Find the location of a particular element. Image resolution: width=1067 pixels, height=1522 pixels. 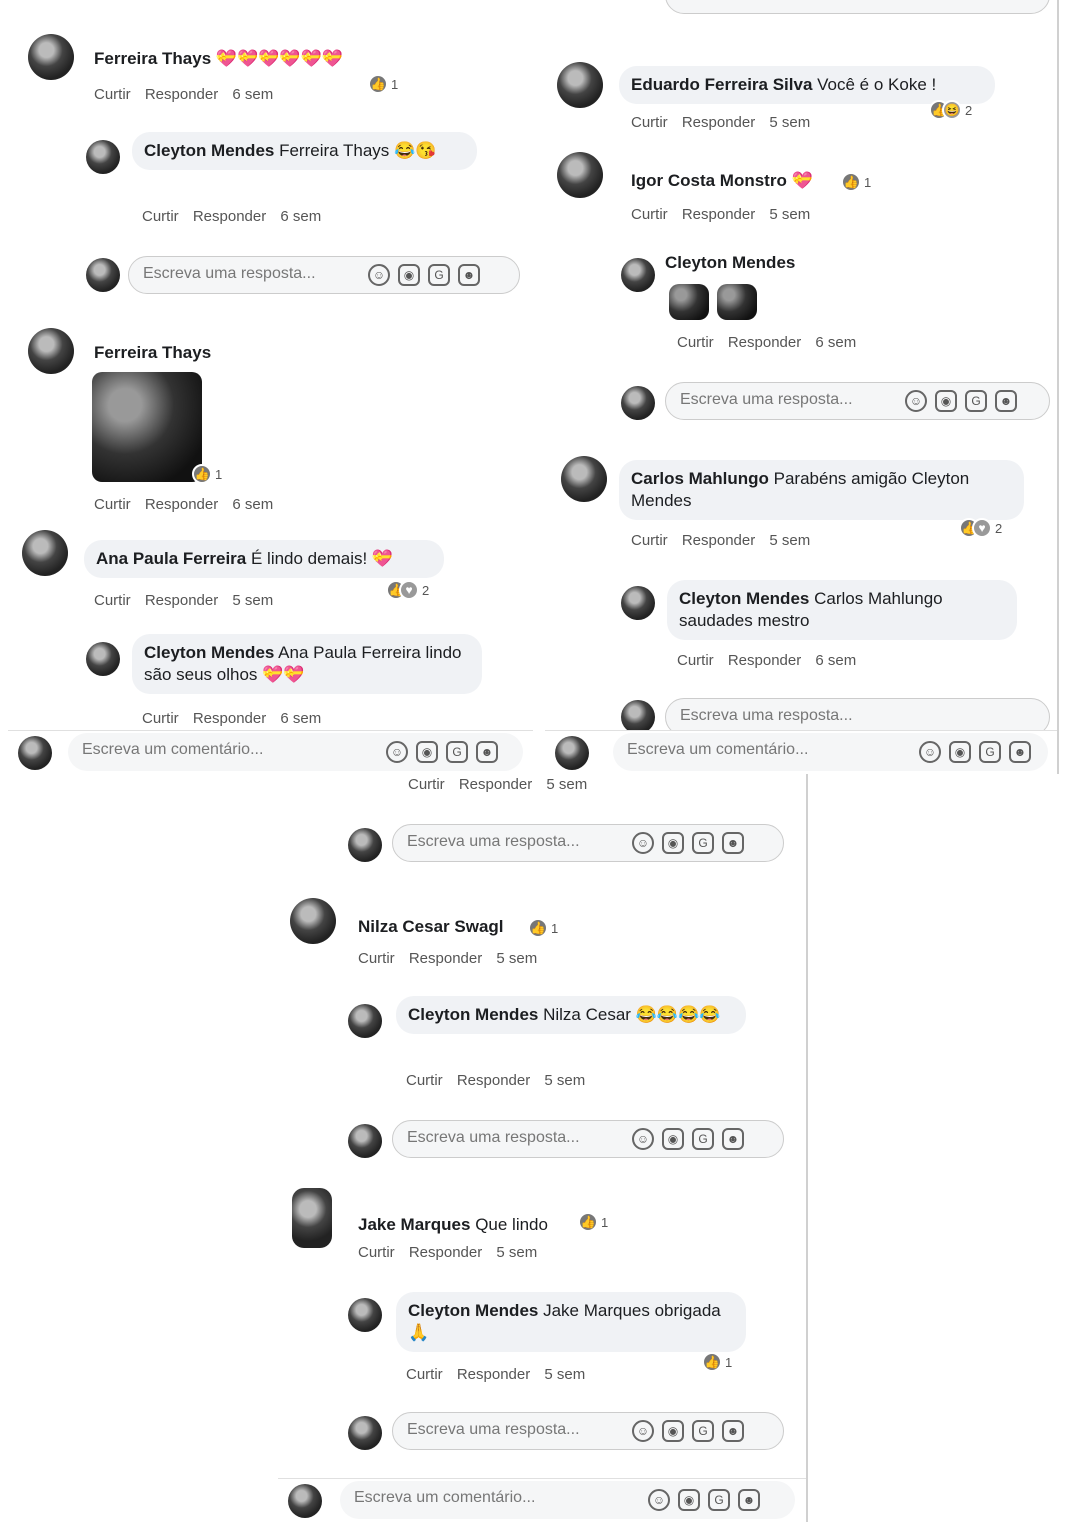

comment-author: Nilza Cesar Swagl is located at coordinates (431, 926).